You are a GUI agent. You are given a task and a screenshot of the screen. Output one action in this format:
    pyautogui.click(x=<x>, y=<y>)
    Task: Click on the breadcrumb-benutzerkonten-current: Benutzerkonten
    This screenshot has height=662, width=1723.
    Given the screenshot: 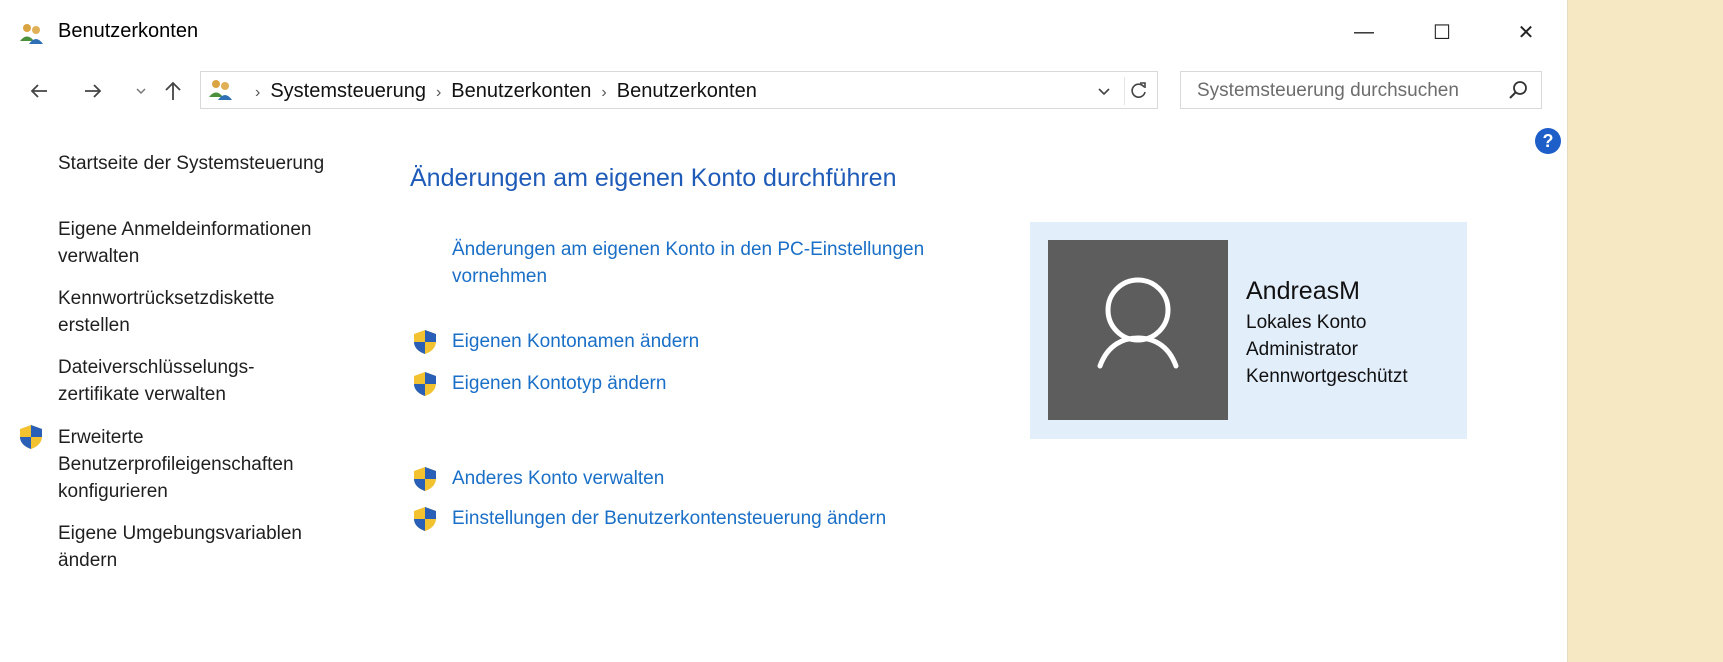 What is the action you would take?
    pyautogui.click(x=687, y=91)
    